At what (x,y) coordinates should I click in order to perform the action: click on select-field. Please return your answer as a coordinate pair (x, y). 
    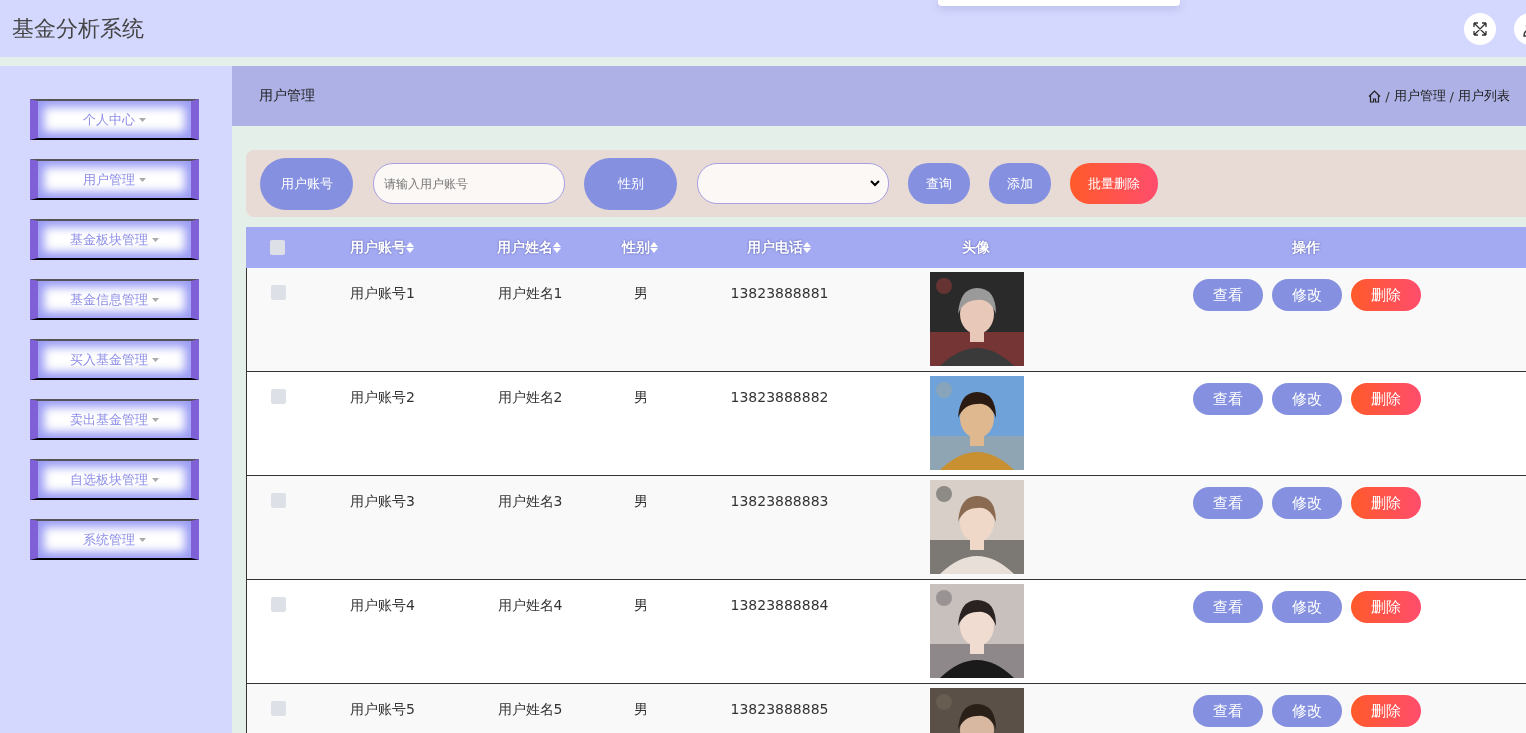
    Looking at the image, I should click on (793, 183).